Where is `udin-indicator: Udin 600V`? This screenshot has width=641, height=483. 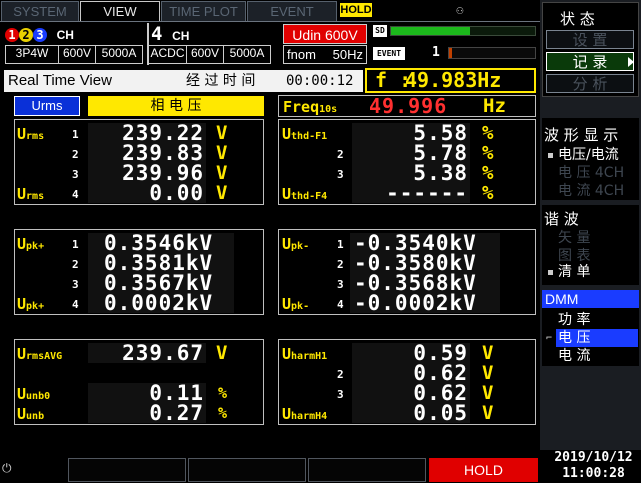 udin-indicator: Udin 600V is located at coordinates (325, 34).